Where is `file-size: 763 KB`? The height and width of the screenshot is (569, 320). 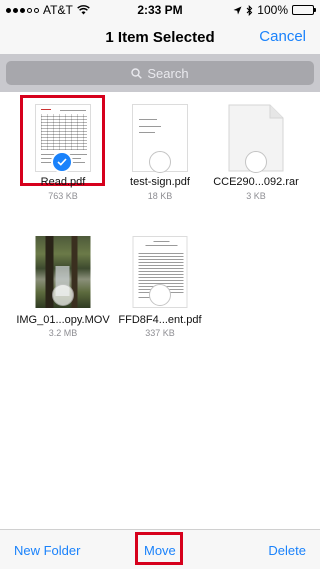 file-size: 763 KB is located at coordinates (63, 196).